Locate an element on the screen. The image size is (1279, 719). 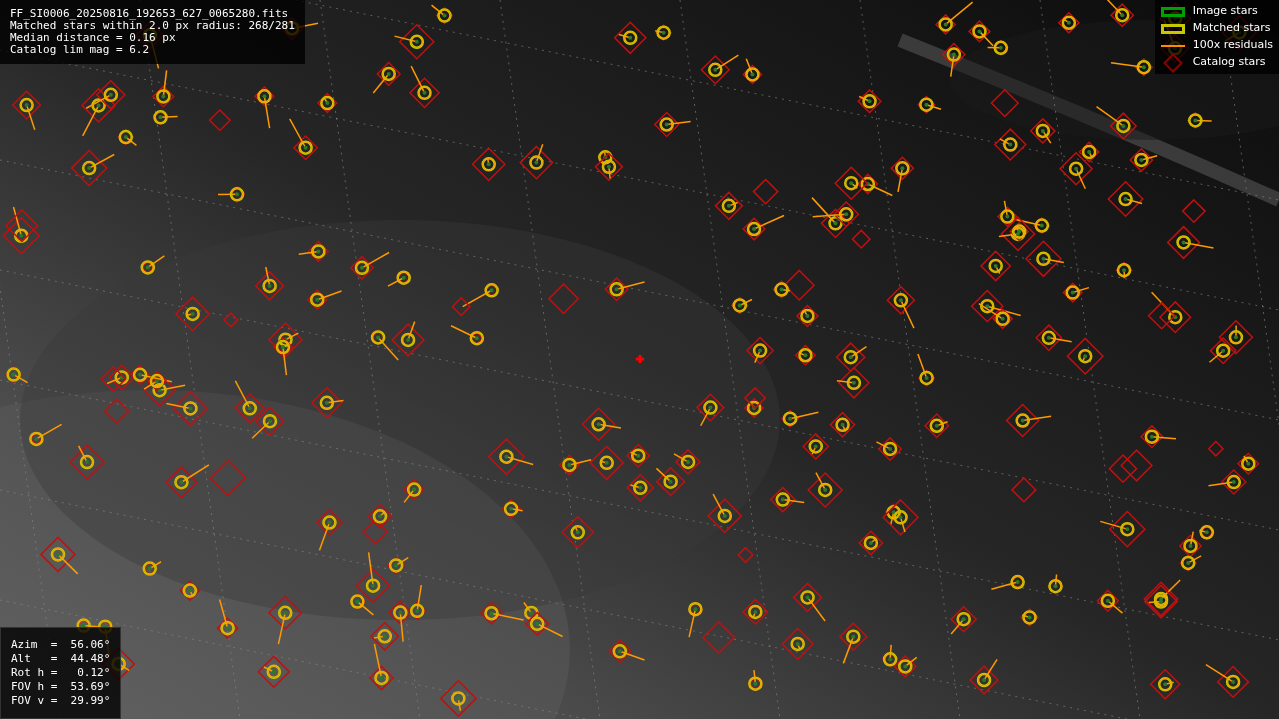
info-line: Median distance = 0.16 px is located at coordinates (93, 38).